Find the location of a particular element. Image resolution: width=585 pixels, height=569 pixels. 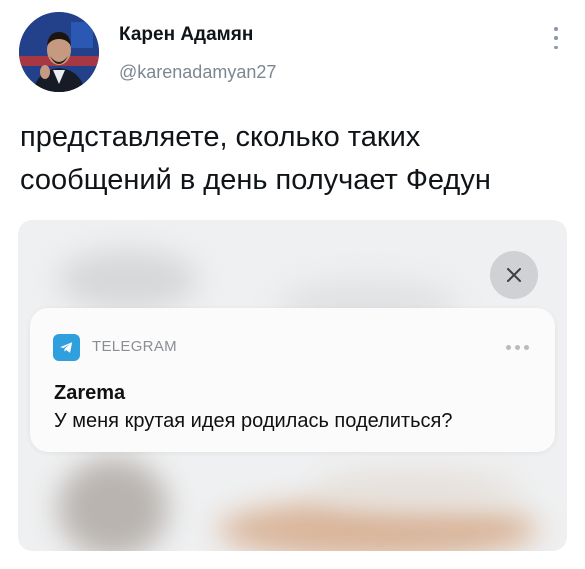

notification-more-button is located at coordinates (517, 347).